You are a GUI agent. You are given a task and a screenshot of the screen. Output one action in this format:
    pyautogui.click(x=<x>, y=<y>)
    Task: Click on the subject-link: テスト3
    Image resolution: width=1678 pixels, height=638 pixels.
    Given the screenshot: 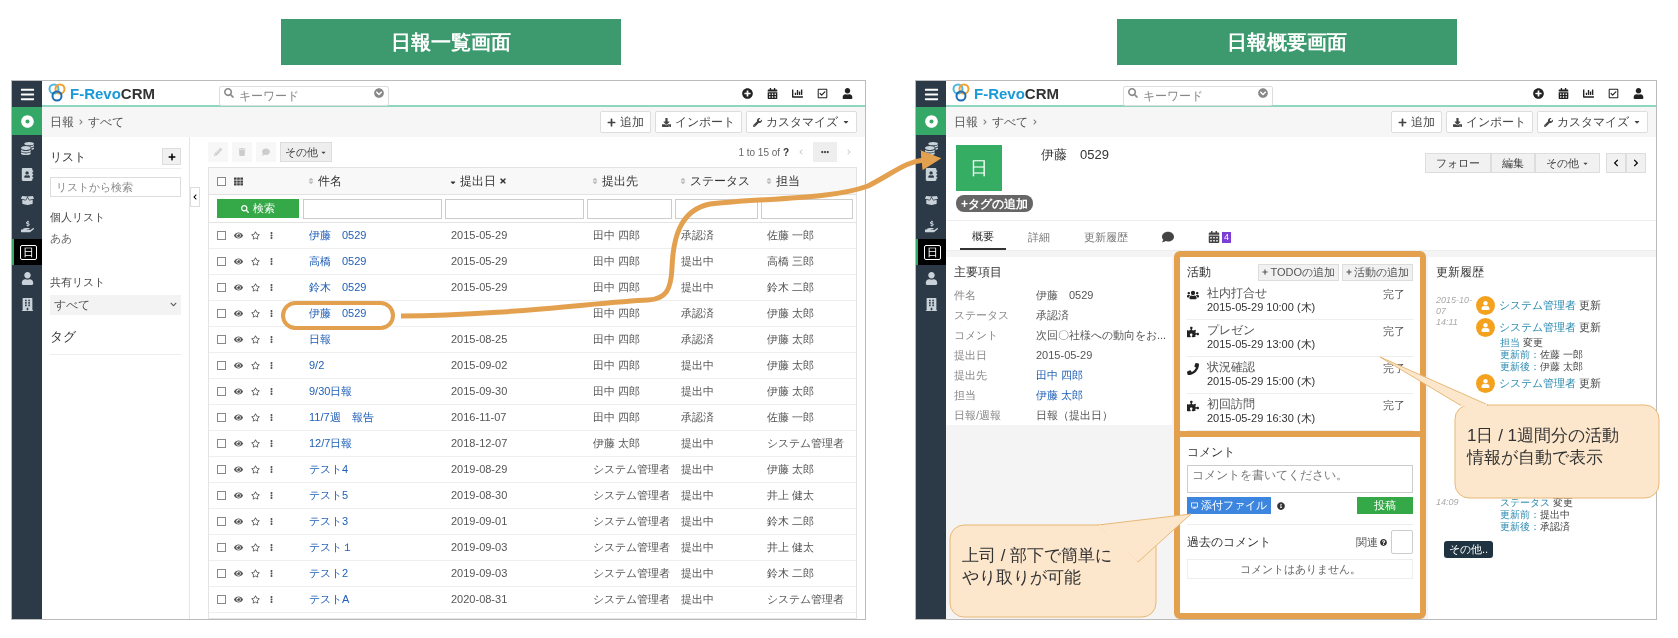 What is the action you would take?
    pyautogui.click(x=329, y=521)
    